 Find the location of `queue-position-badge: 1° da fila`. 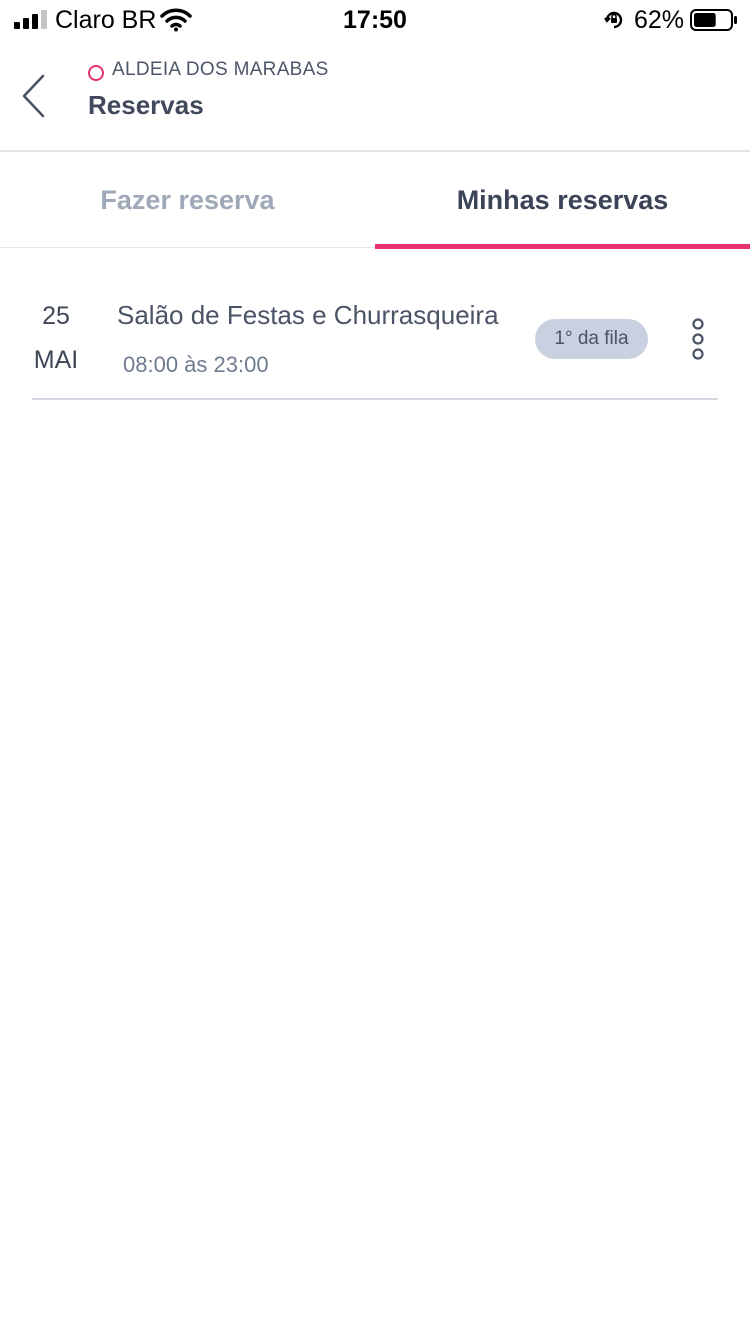

queue-position-badge: 1° da fila is located at coordinates (591, 339).